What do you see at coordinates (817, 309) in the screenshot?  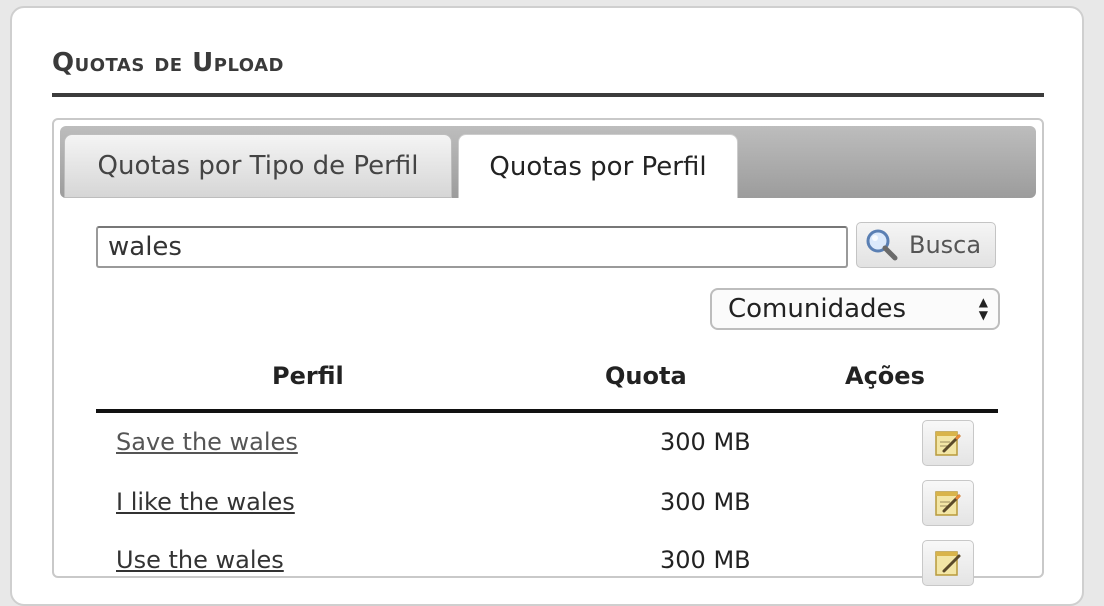 I see `select-value: Comunidades` at bounding box center [817, 309].